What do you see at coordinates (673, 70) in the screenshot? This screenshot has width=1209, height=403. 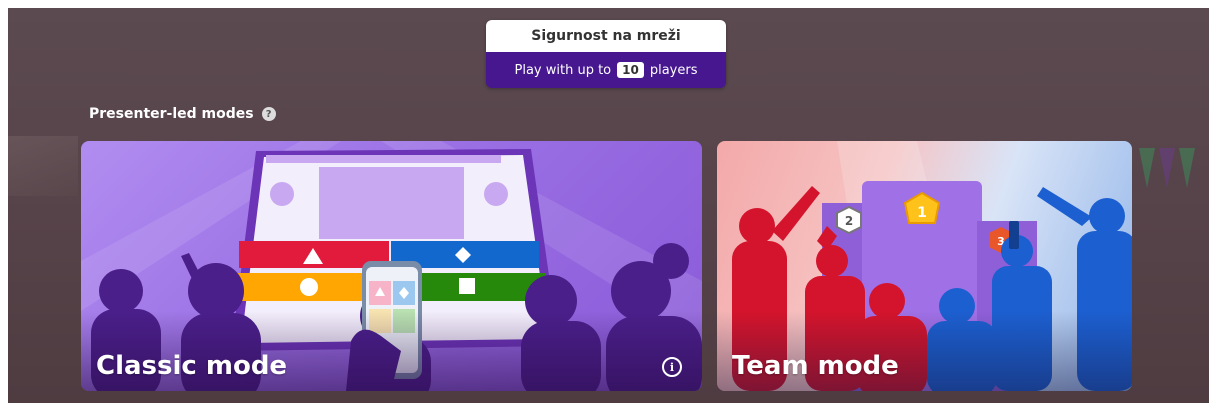 I see `player-limit-suffix: players` at bounding box center [673, 70].